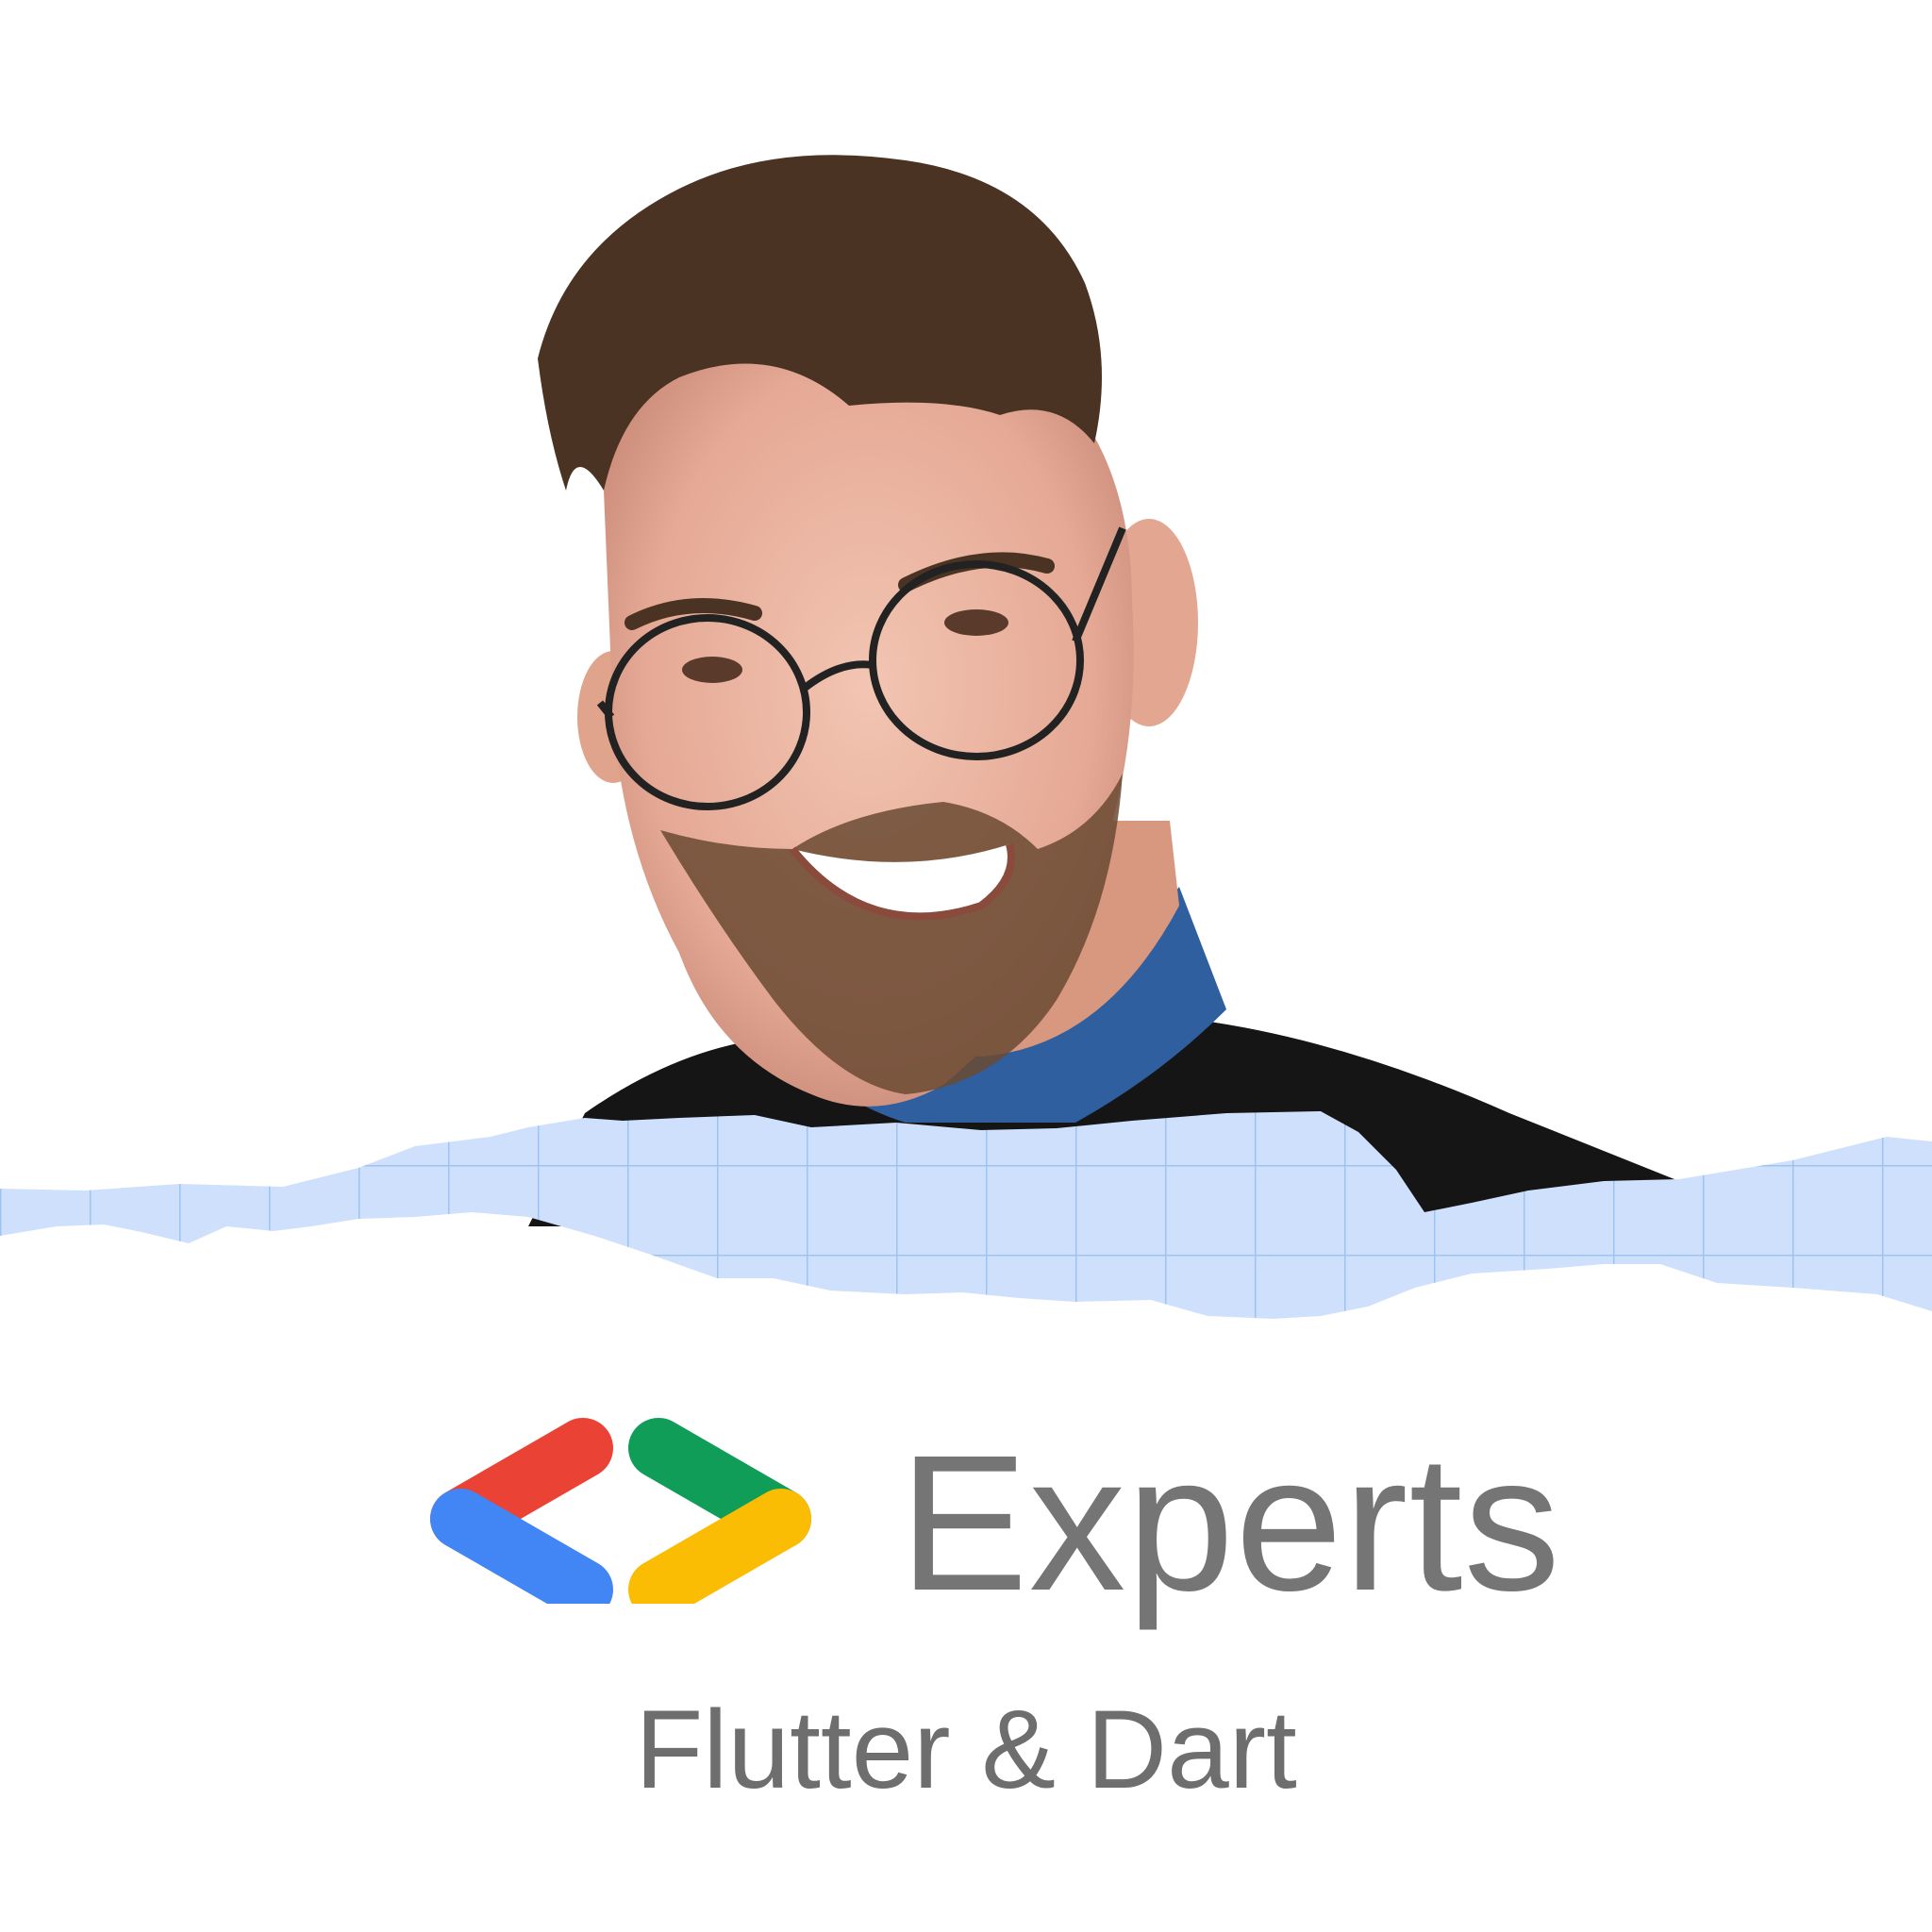 This screenshot has height=1932, width=1932. I want to click on specialty-label: Flutter & Dart, so click(966, 1750).